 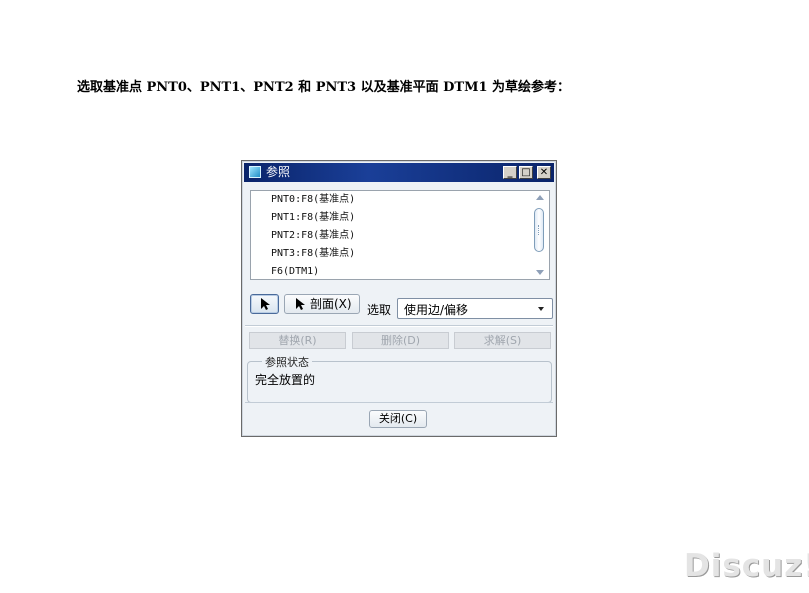 What do you see at coordinates (399, 172) in the screenshot?
I see `dialog-titlebar: 参照 _ □ ✕` at bounding box center [399, 172].